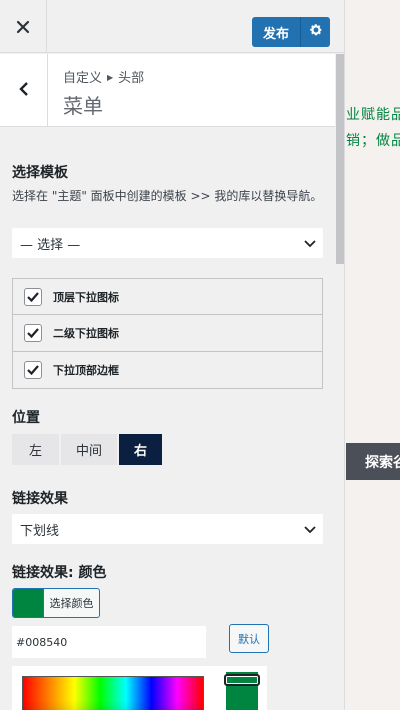 Image resolution: width=400 pixels, height=710 pixels. I want to click on select-color-button: 选择颜色, so click(56, 603).